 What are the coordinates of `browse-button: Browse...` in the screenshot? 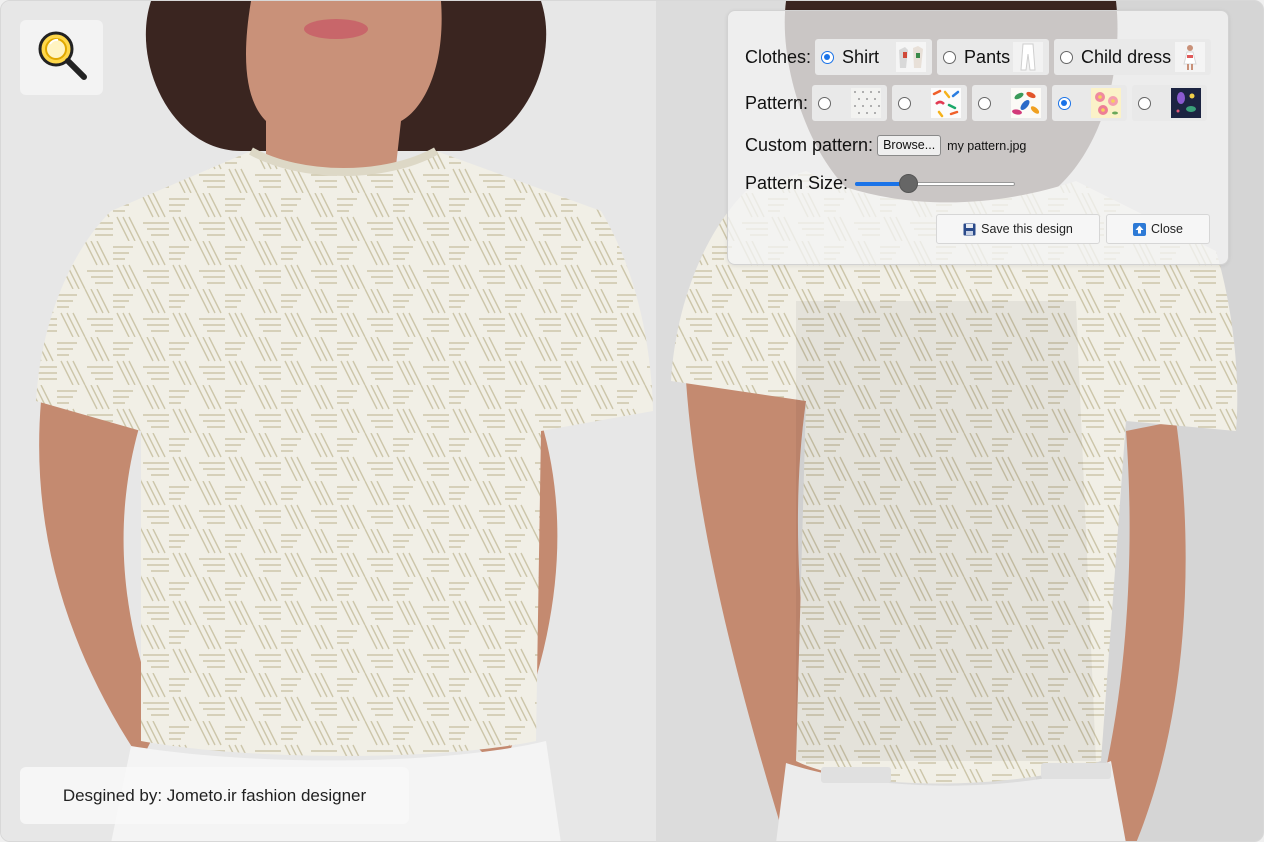 It's located at (909, 145).